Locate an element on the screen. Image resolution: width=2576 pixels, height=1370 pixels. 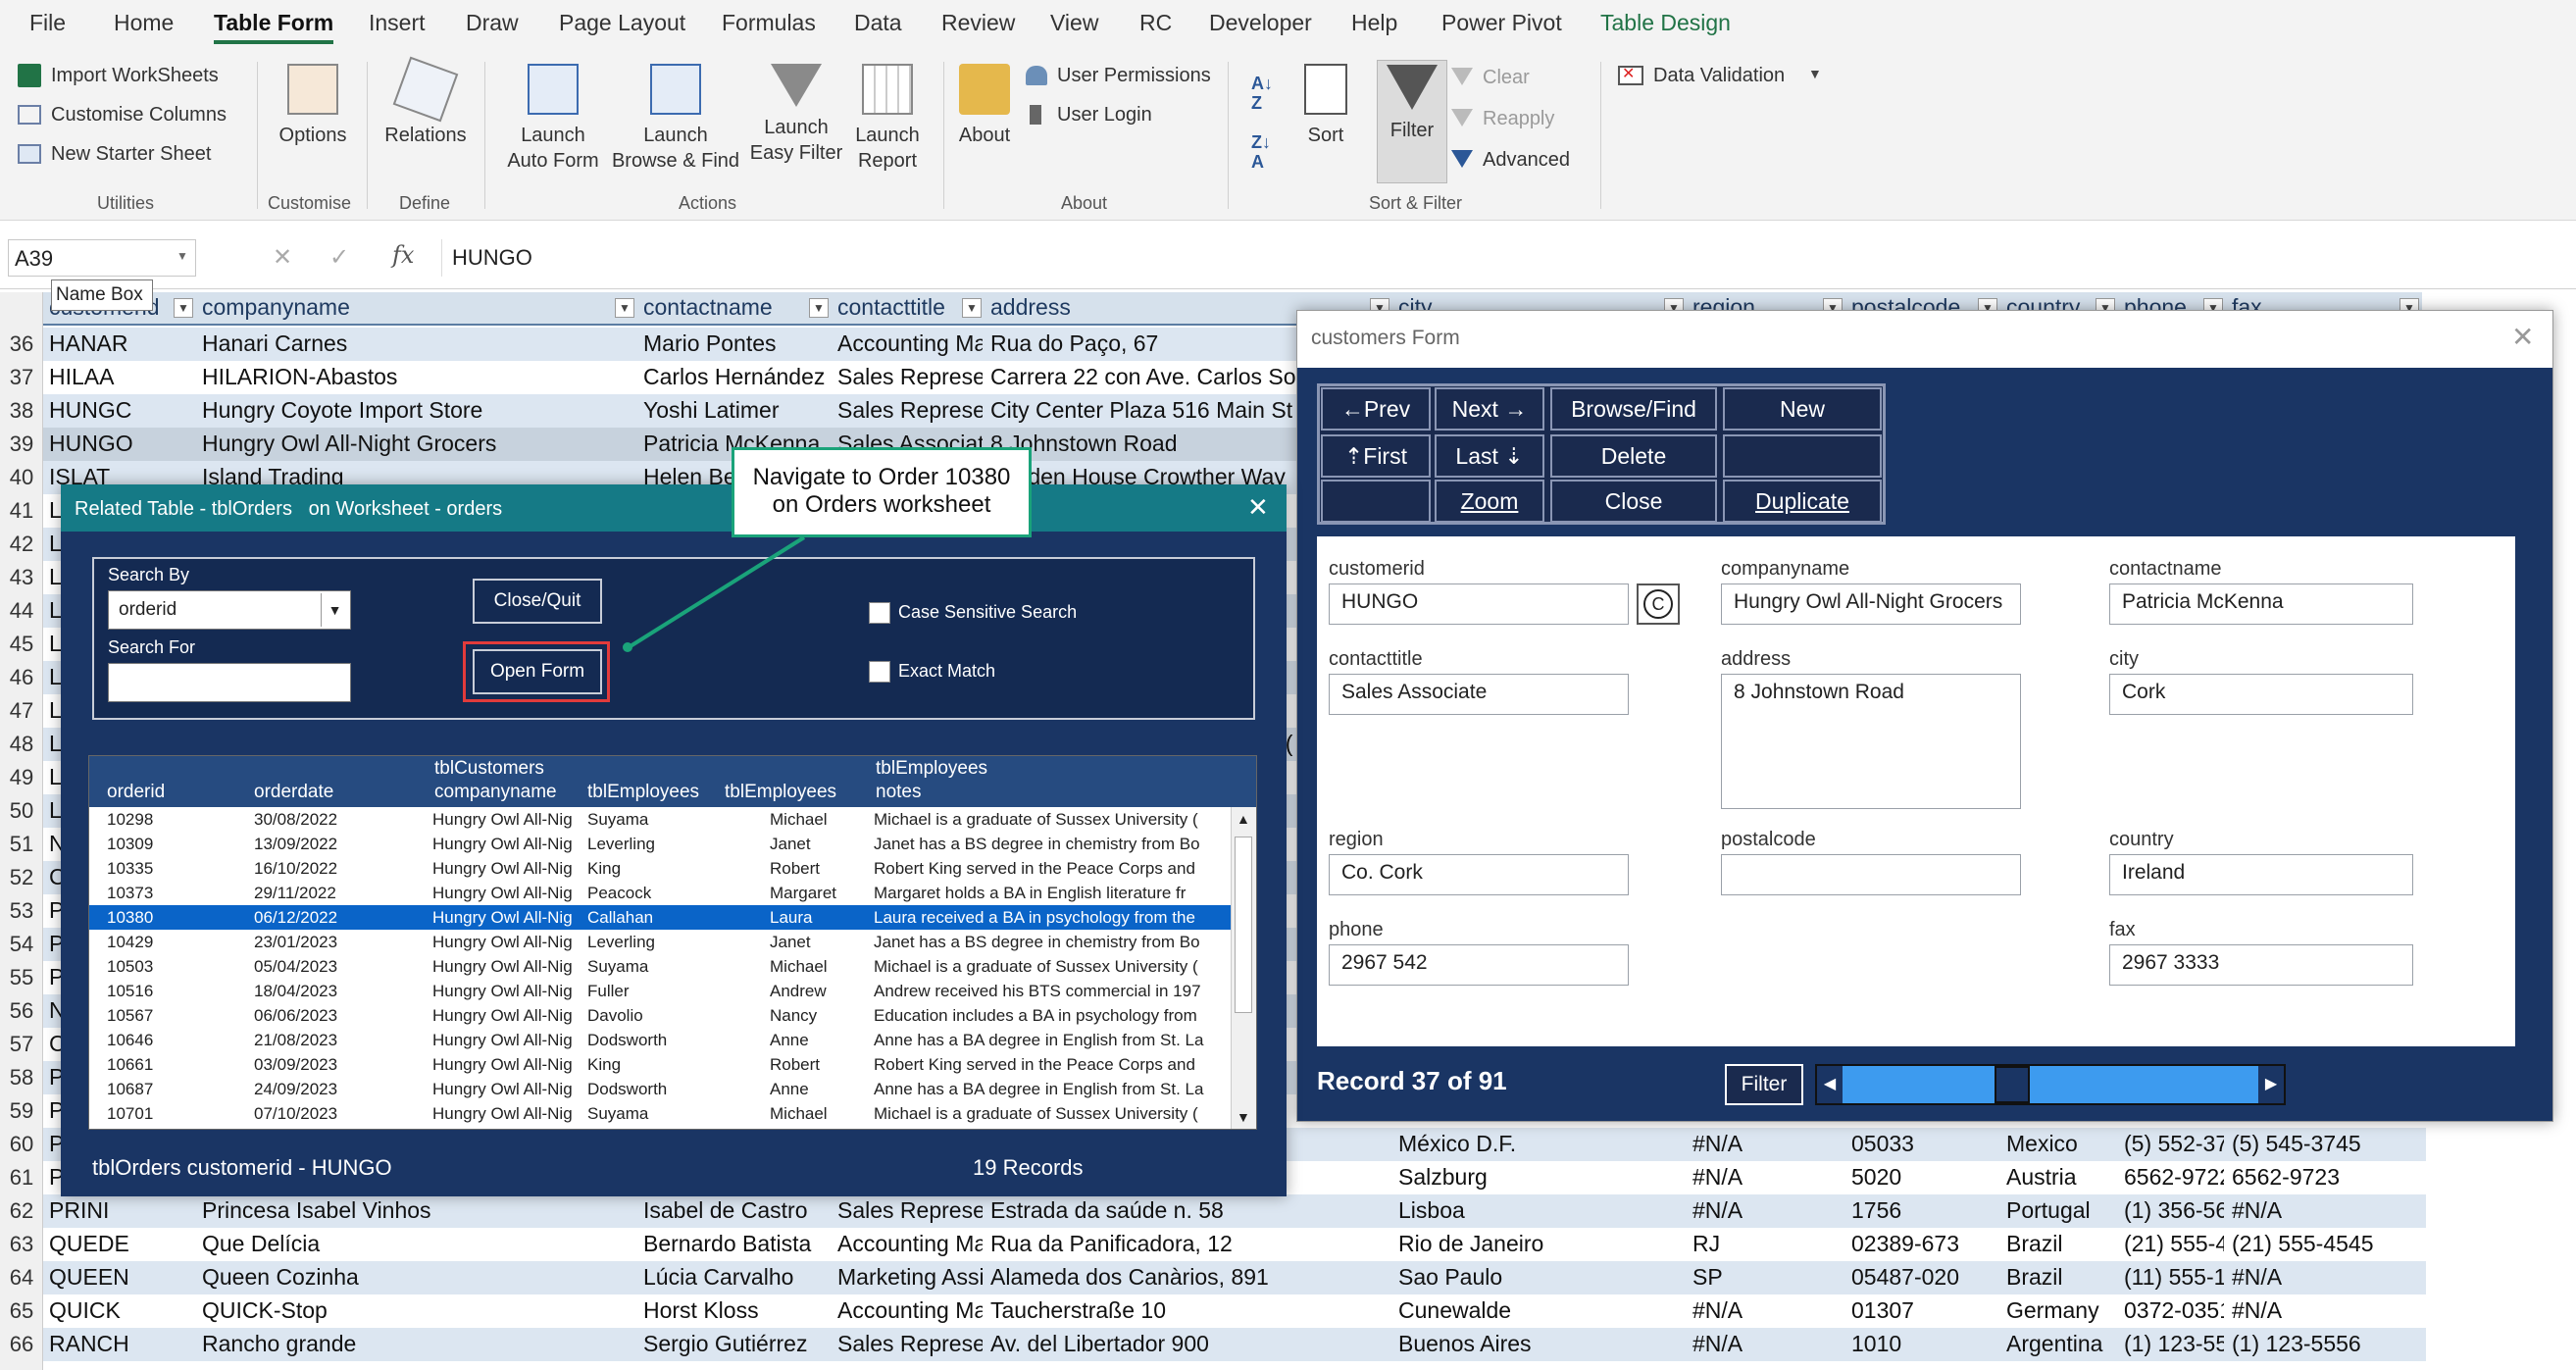
name-box-tooltip: Name Box is located at coordinates (102, 295).